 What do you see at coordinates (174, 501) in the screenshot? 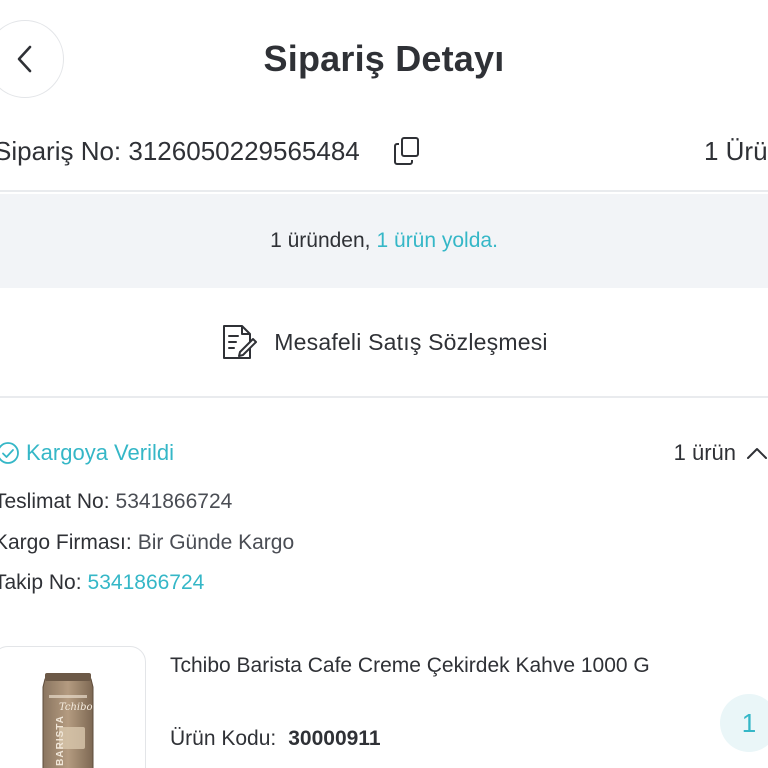
I see `delivery-number-value: 5341866724` at bounding box center [174, 501].